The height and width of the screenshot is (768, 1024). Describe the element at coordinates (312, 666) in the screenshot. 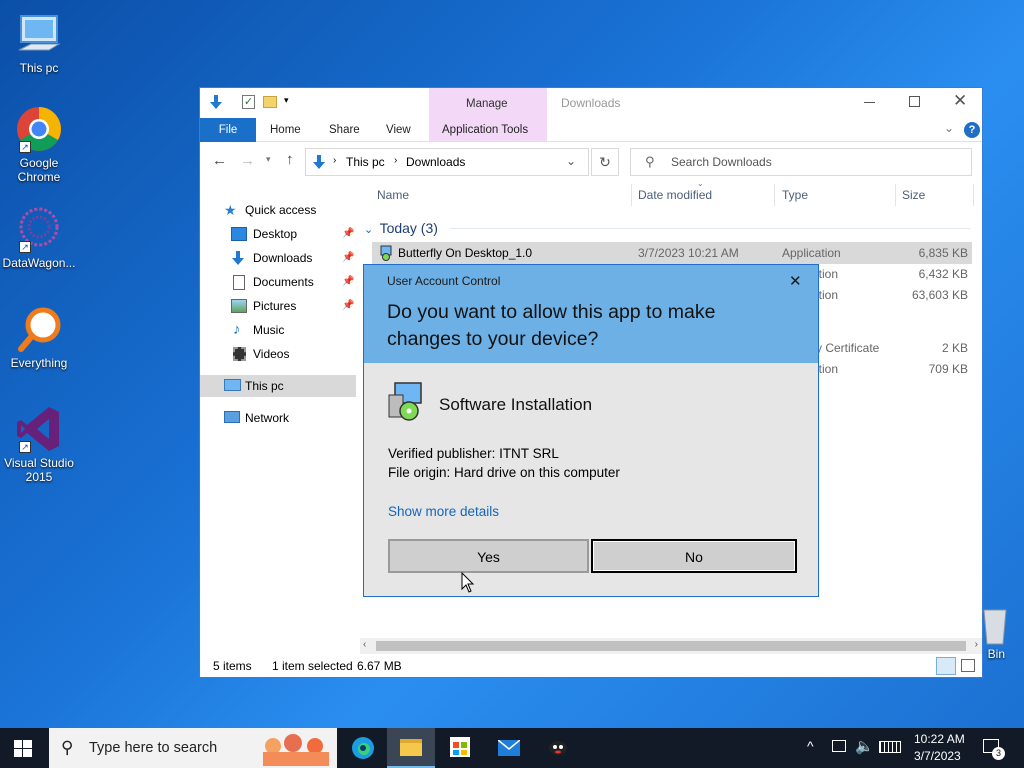

I see `status-selection: 1 item selected` at that location.